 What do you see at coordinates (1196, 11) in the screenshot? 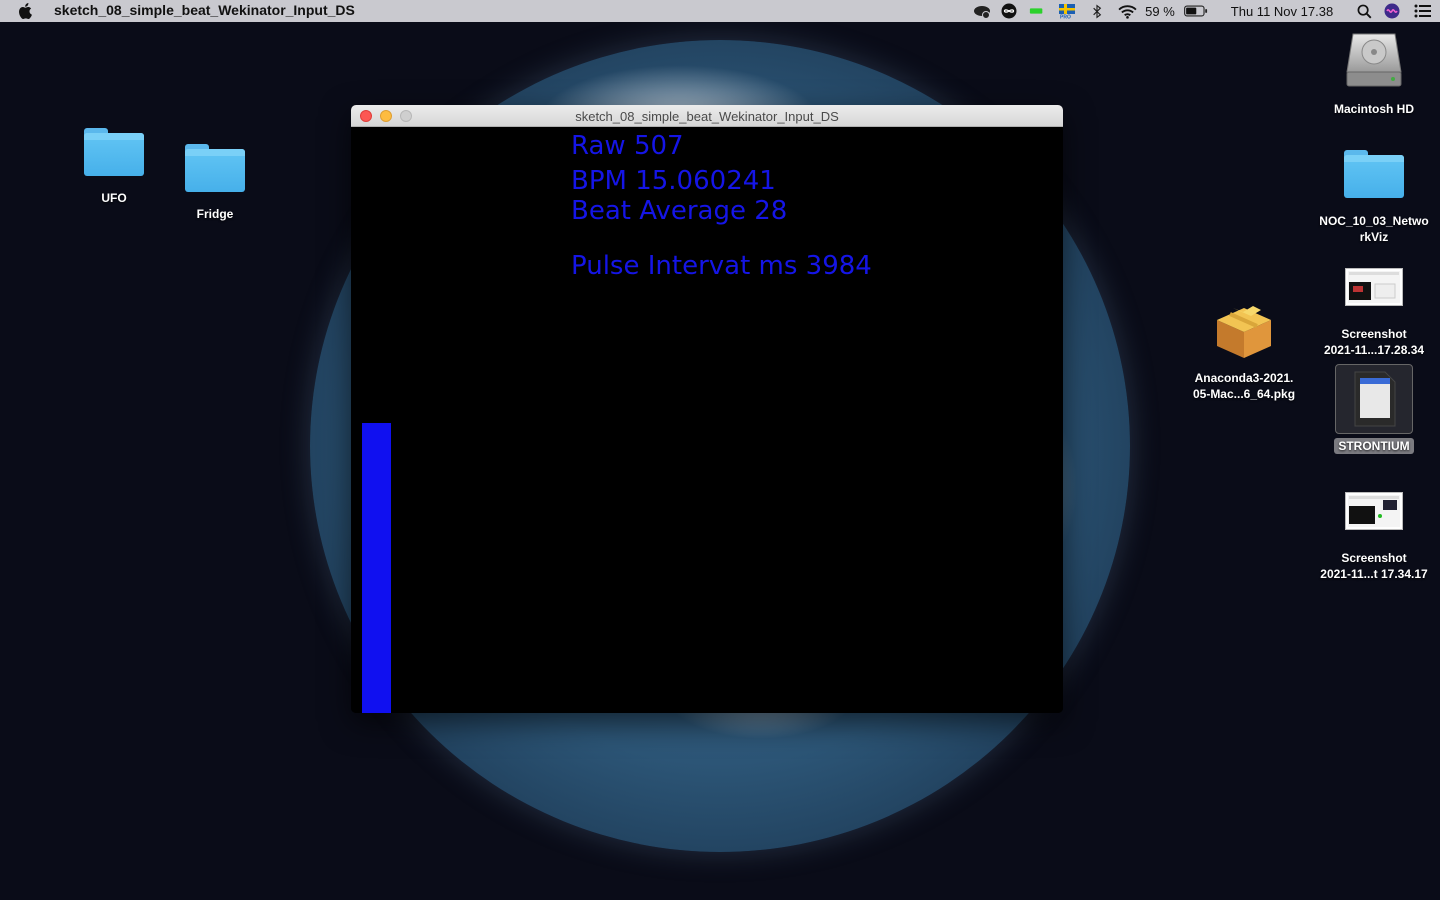
I see `battery-icon` at bounding box center [1196, 11].